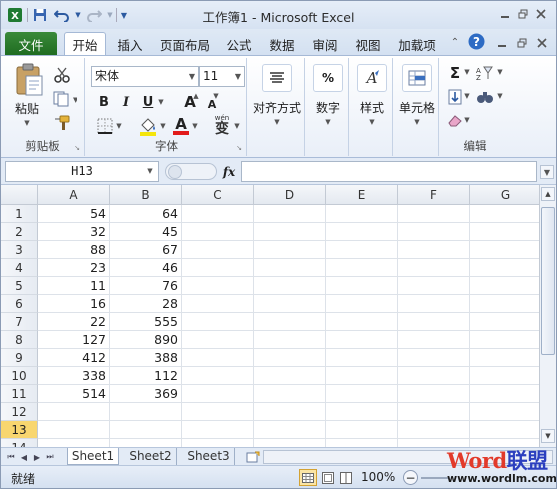  What do you see at coordinates (455, 73) in the screenshot?
I see `autosum-icon: Σ` at bounding box center [455, 73].